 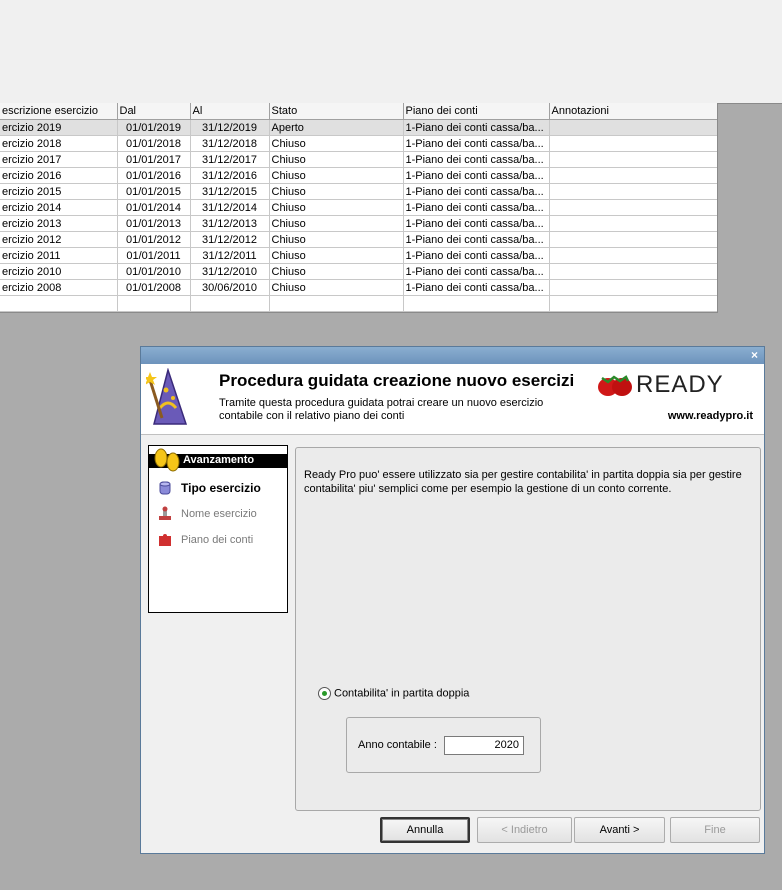 What do you see at coordinates (59, 287) in the screenshot?
I see `table-cell: ercizio 2008` at bounding box center [59, 287].